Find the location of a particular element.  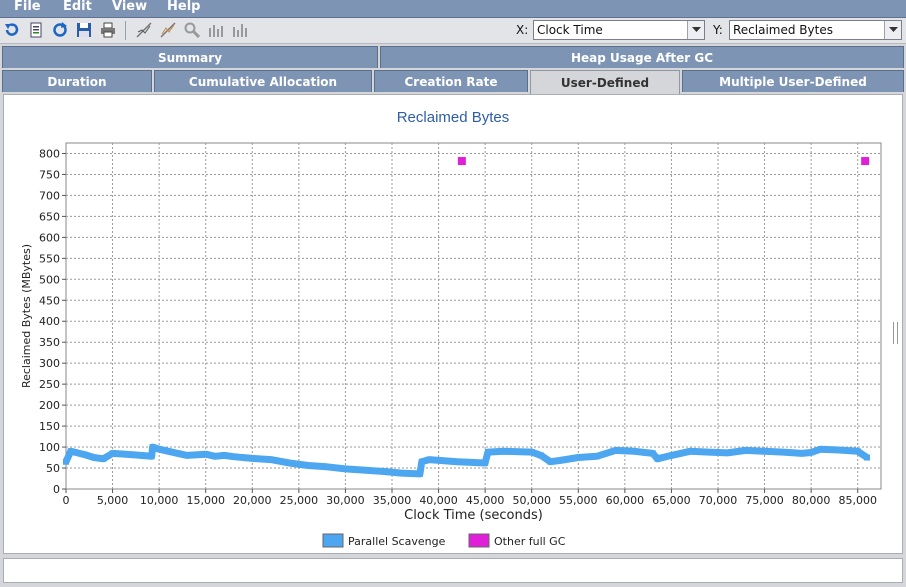

chart-title: Reclaimed Bytes is located at coordinates (453, 117).